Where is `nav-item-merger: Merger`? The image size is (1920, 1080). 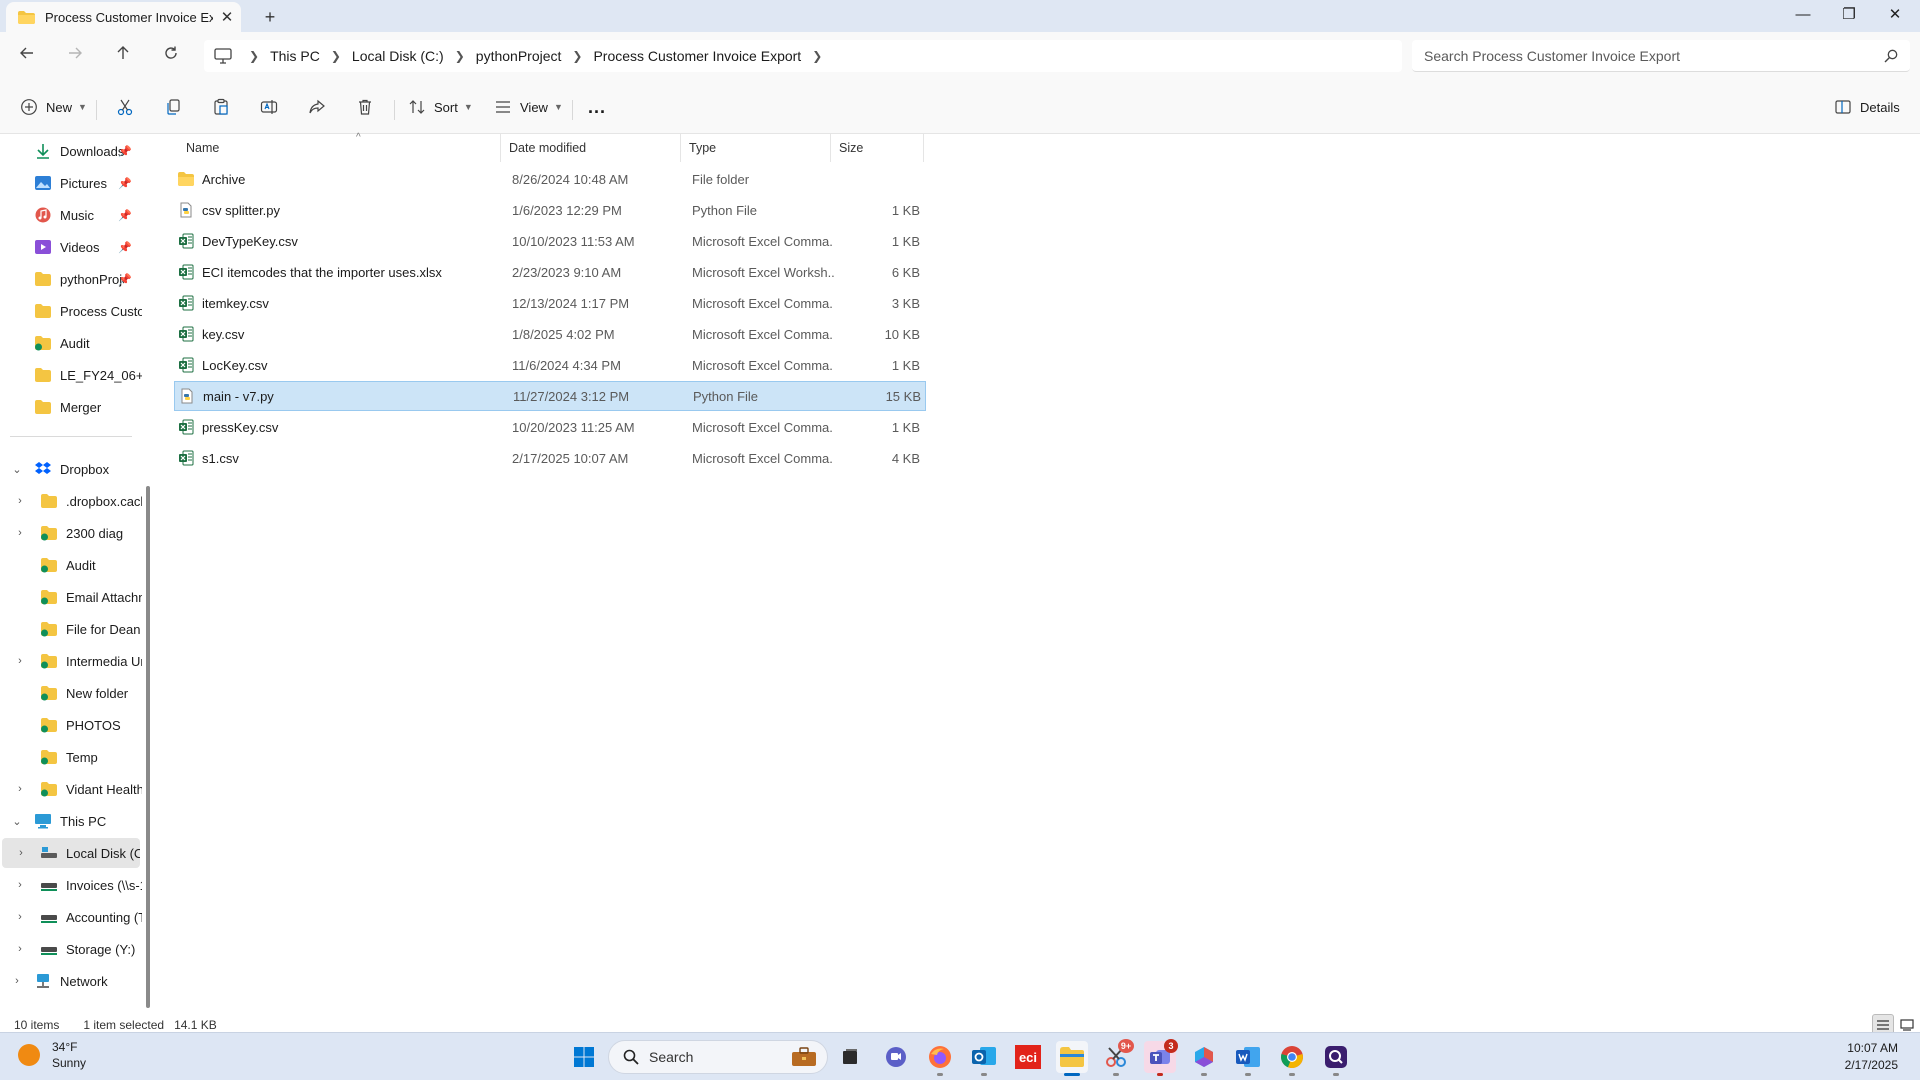
nav-item-merger: Merger is located at coordinates (71, 407).